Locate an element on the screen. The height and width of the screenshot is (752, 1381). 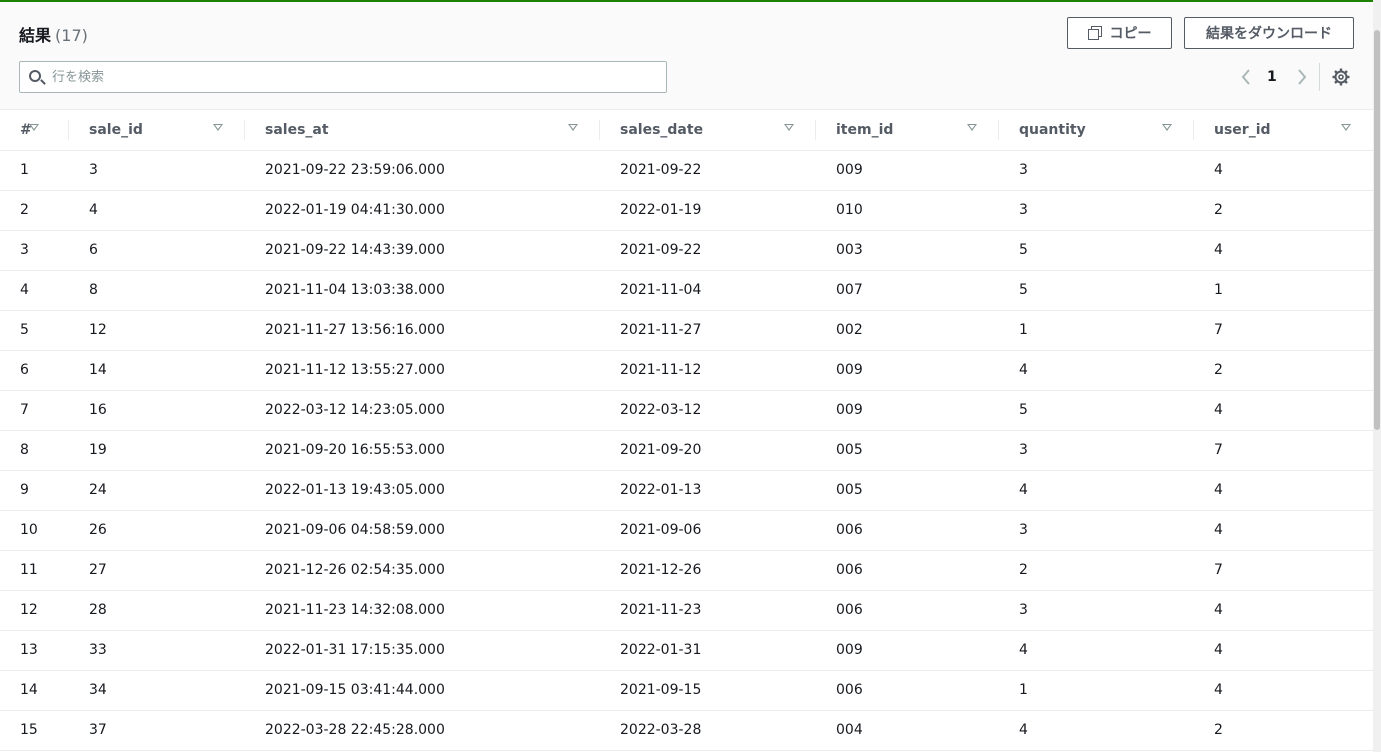
table-cell-sales-at: 2021-11-12 13:55:27.000 is located at coordinates (422, 370).